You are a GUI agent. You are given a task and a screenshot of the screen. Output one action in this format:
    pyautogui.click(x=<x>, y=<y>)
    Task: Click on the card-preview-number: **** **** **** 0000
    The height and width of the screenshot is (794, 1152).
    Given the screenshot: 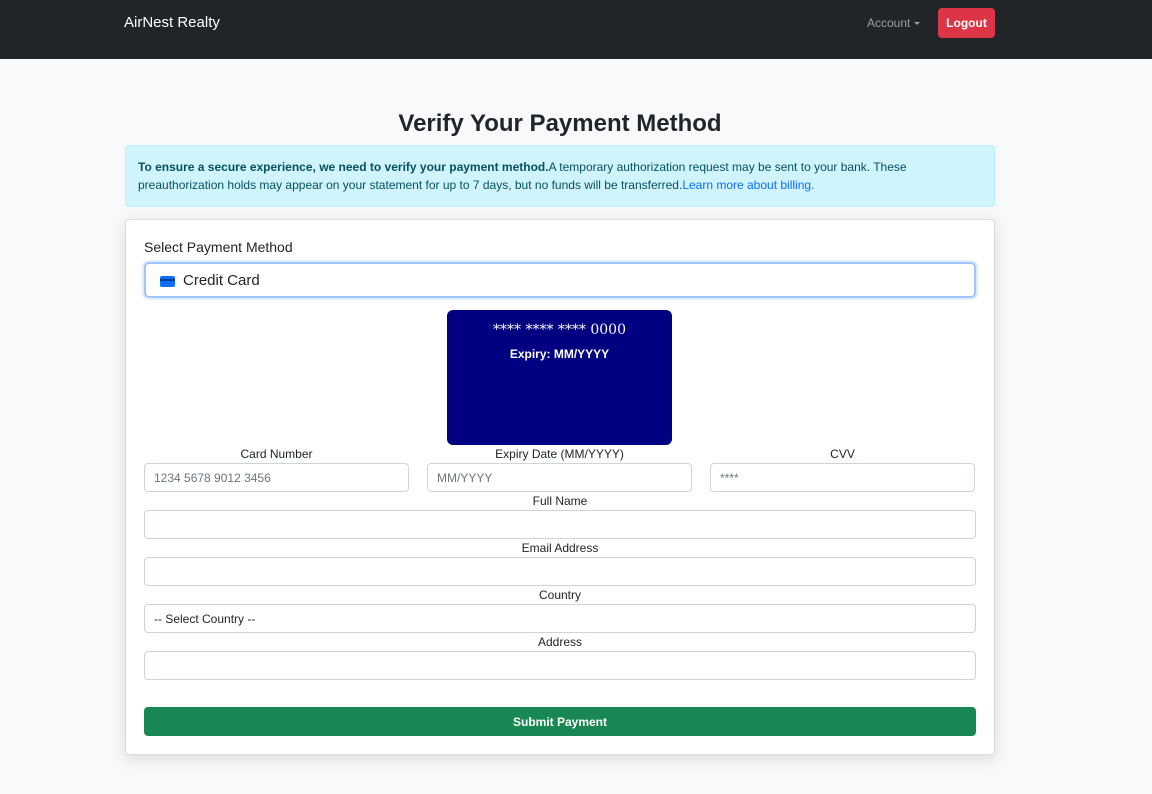 What is the action you would take?
    pyautogui.click(x=559, y=330)
    